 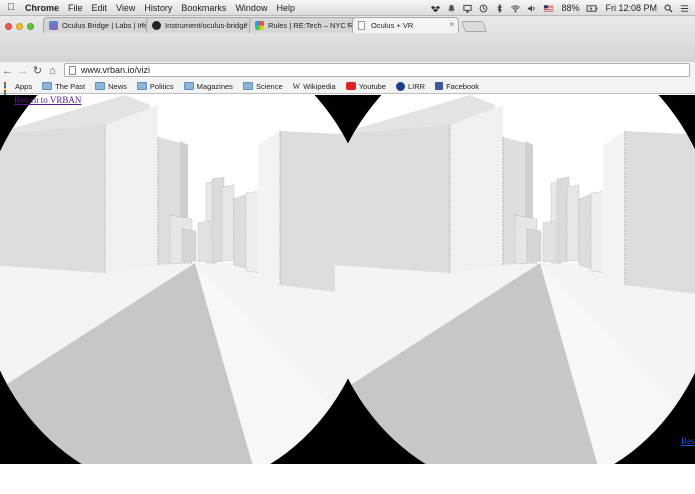 I want to click on bookmark-the-past: The Past, so click(x=63, y=86).